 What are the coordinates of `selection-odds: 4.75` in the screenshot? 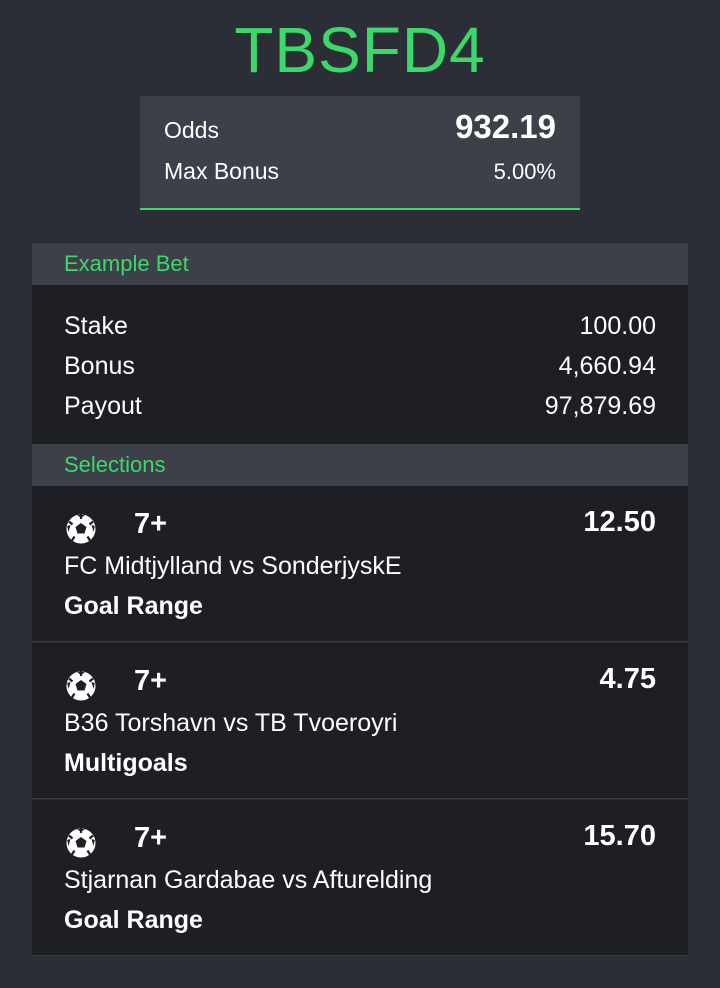 It's located at (627, 679).